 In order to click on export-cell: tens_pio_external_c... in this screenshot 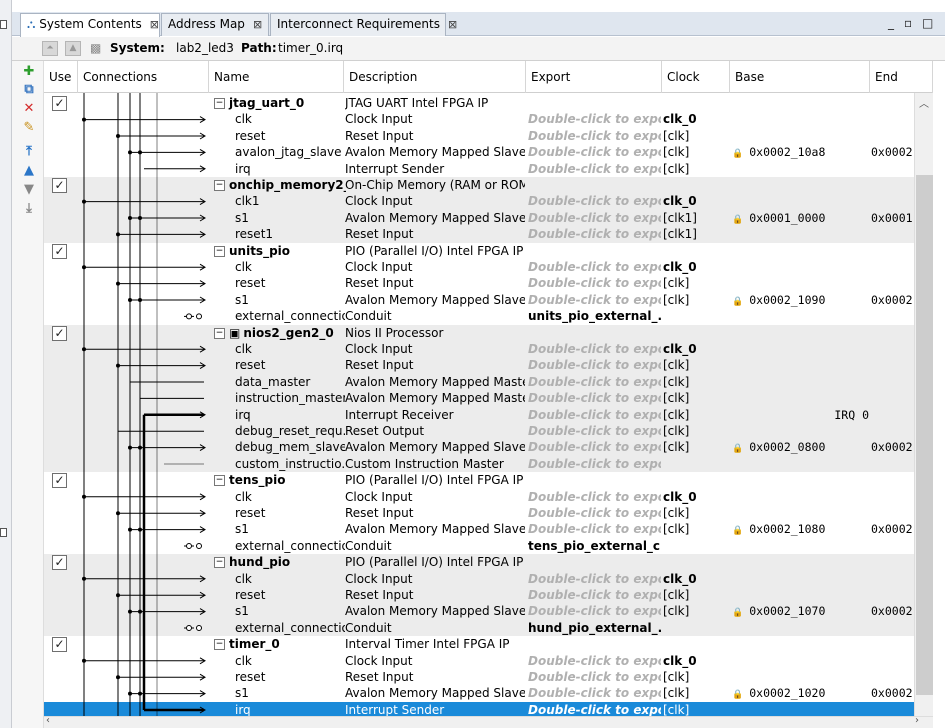, I will do `click(594, 546)`.